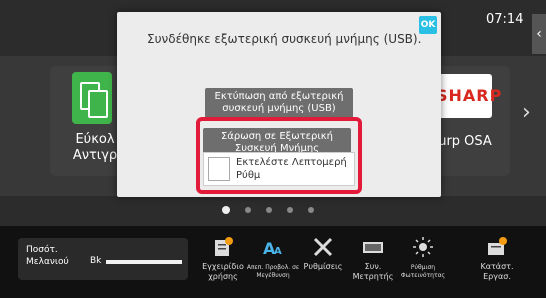 The width and height of the screenshot is (546, 298). Describe the element at coordinates (526, 112) in the screenshot. I see `chevron-right-icon: ›` at that location.